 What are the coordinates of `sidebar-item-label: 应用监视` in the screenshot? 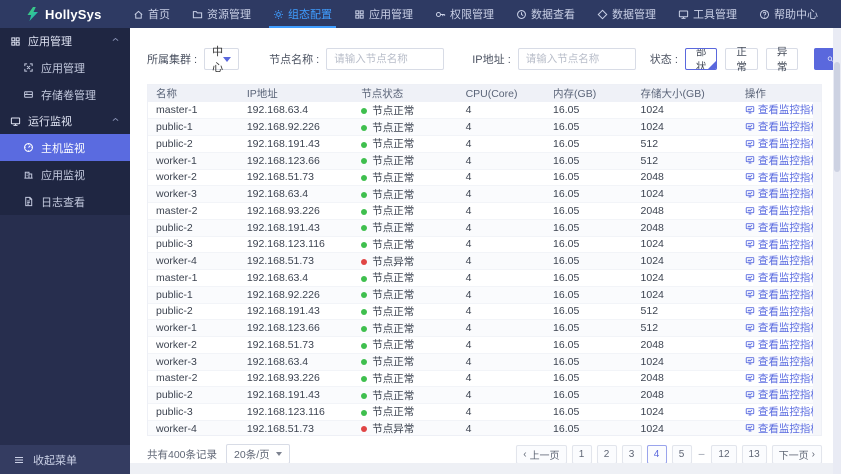 It's located at (63, 175).